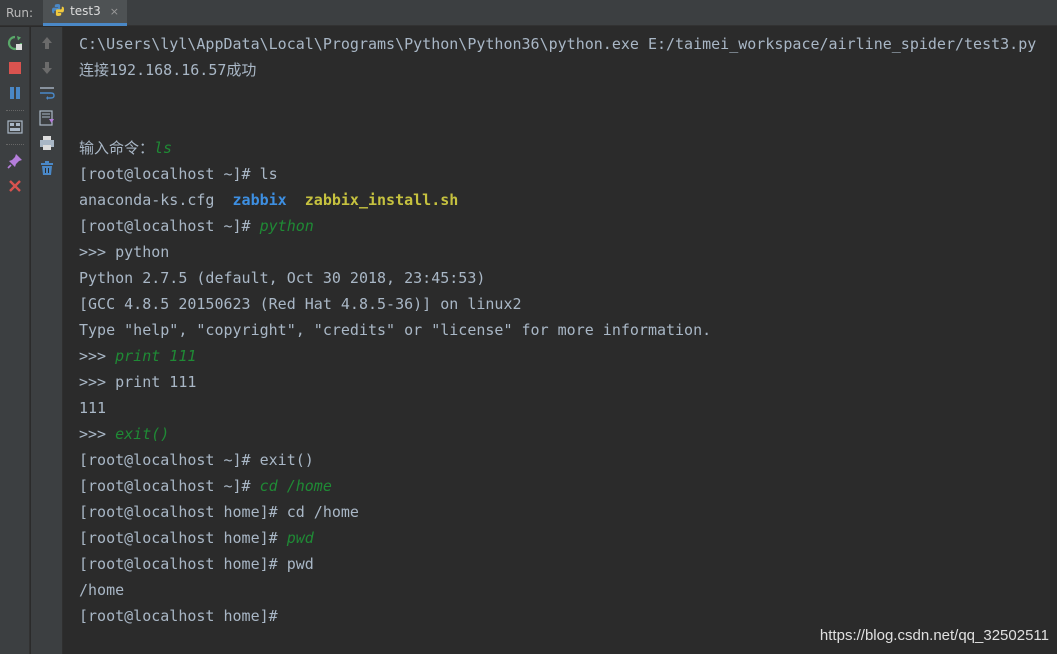 This screenshot has height=654, width=1057. I want to click on console-line: >>> exit(), so click(124, 434).